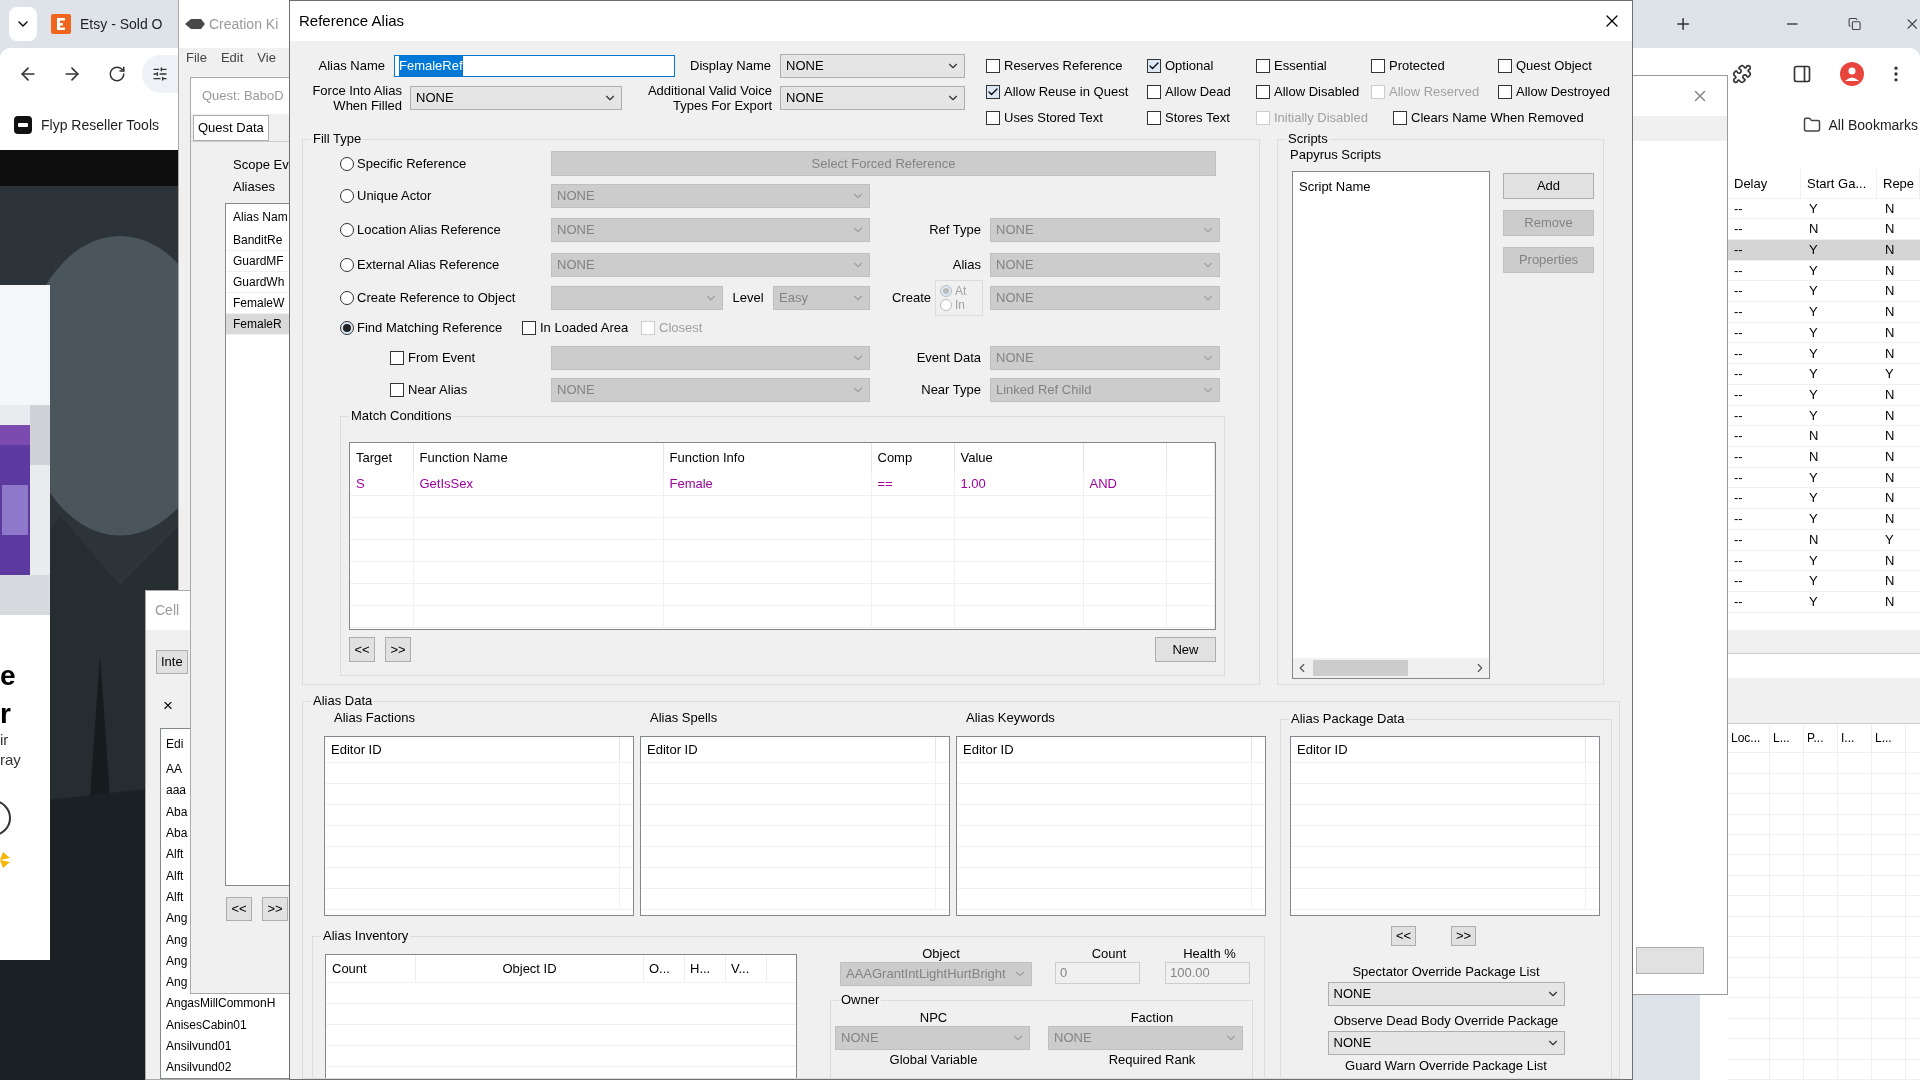  Describe the element at coordinates (121, 24) in the screenshot. I see `tab-title: Etsy - Sold O` at that location.